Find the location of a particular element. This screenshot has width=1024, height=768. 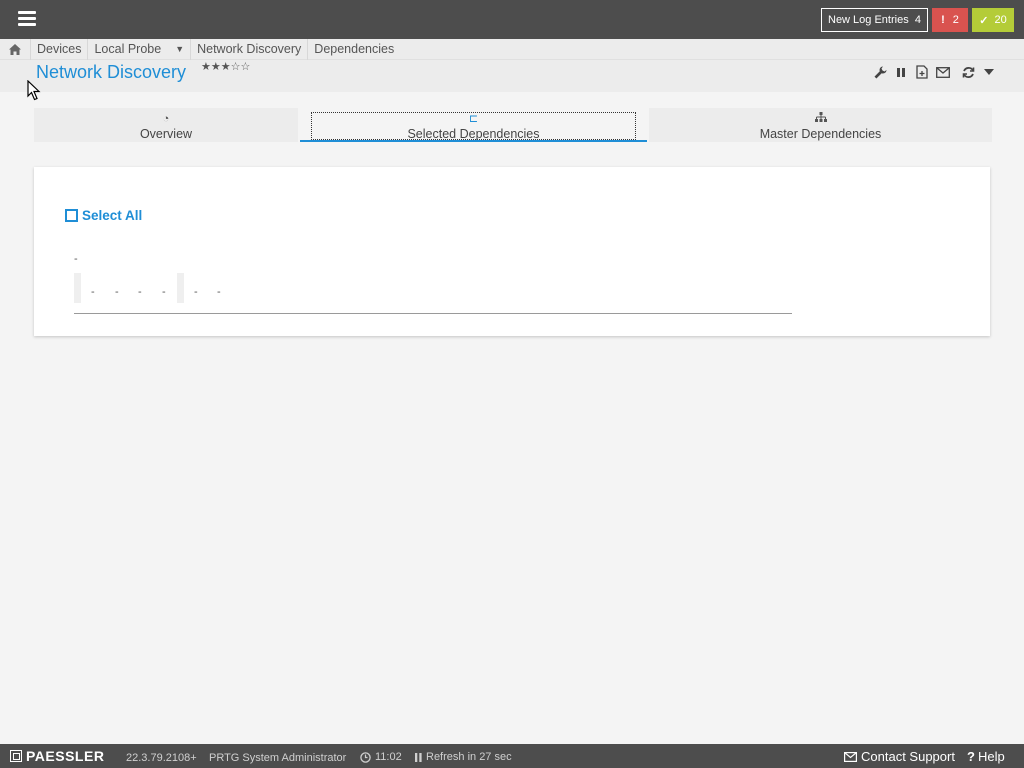

gauge-icon: ◔ is located at coordinates (166, 119).